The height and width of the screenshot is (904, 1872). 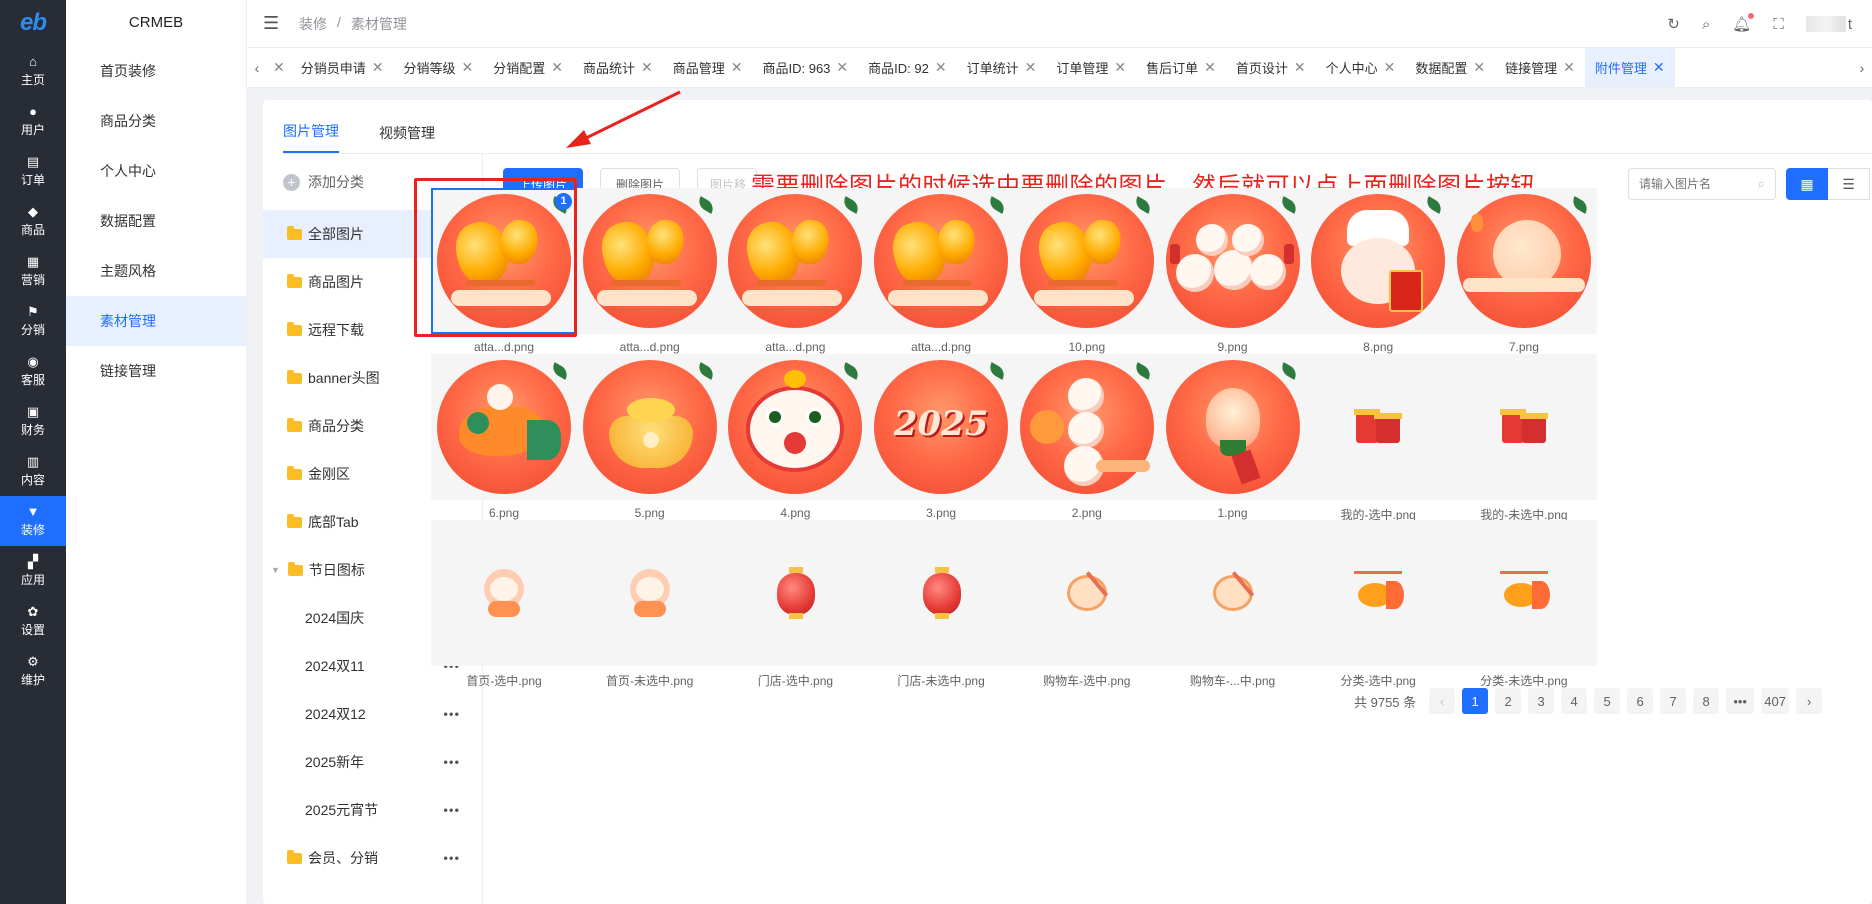 I want to click on fullscreen-icon: ⛶, so click(x=1778, y=24).